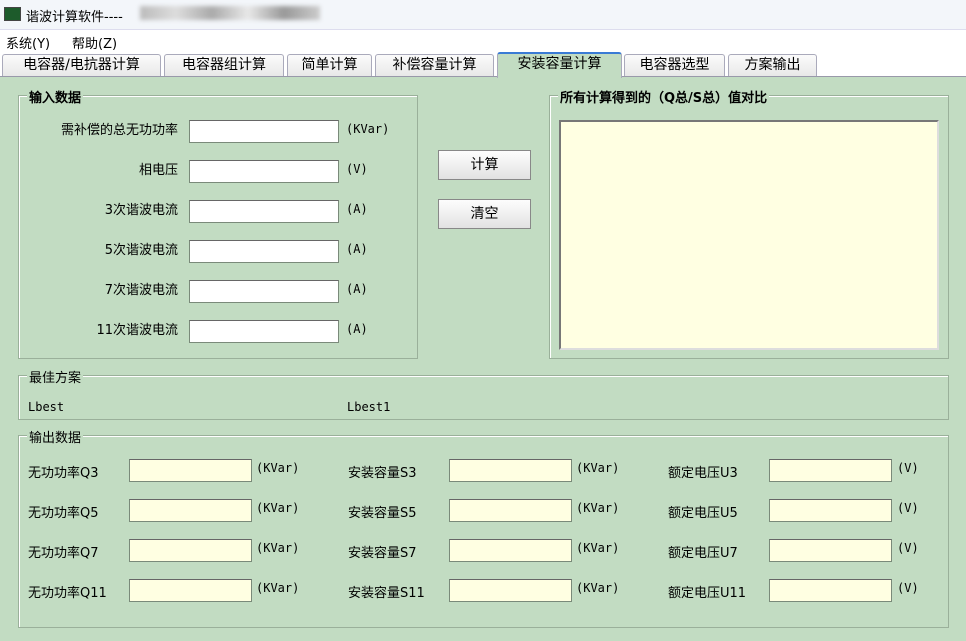 The height and width of the screenshot is (641, 966). What do you see at coordinates (749, 235) in the screenshot?
I see `comparison-textarea` at bounding box center [749, 235].